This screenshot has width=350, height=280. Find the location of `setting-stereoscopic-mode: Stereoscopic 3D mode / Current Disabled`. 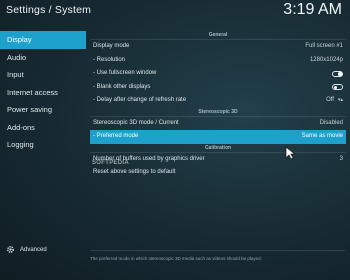

setting-stereoscopic-mode: Stereoscopic 3D mode / Current Disabled is located at coordinates (218, 124).